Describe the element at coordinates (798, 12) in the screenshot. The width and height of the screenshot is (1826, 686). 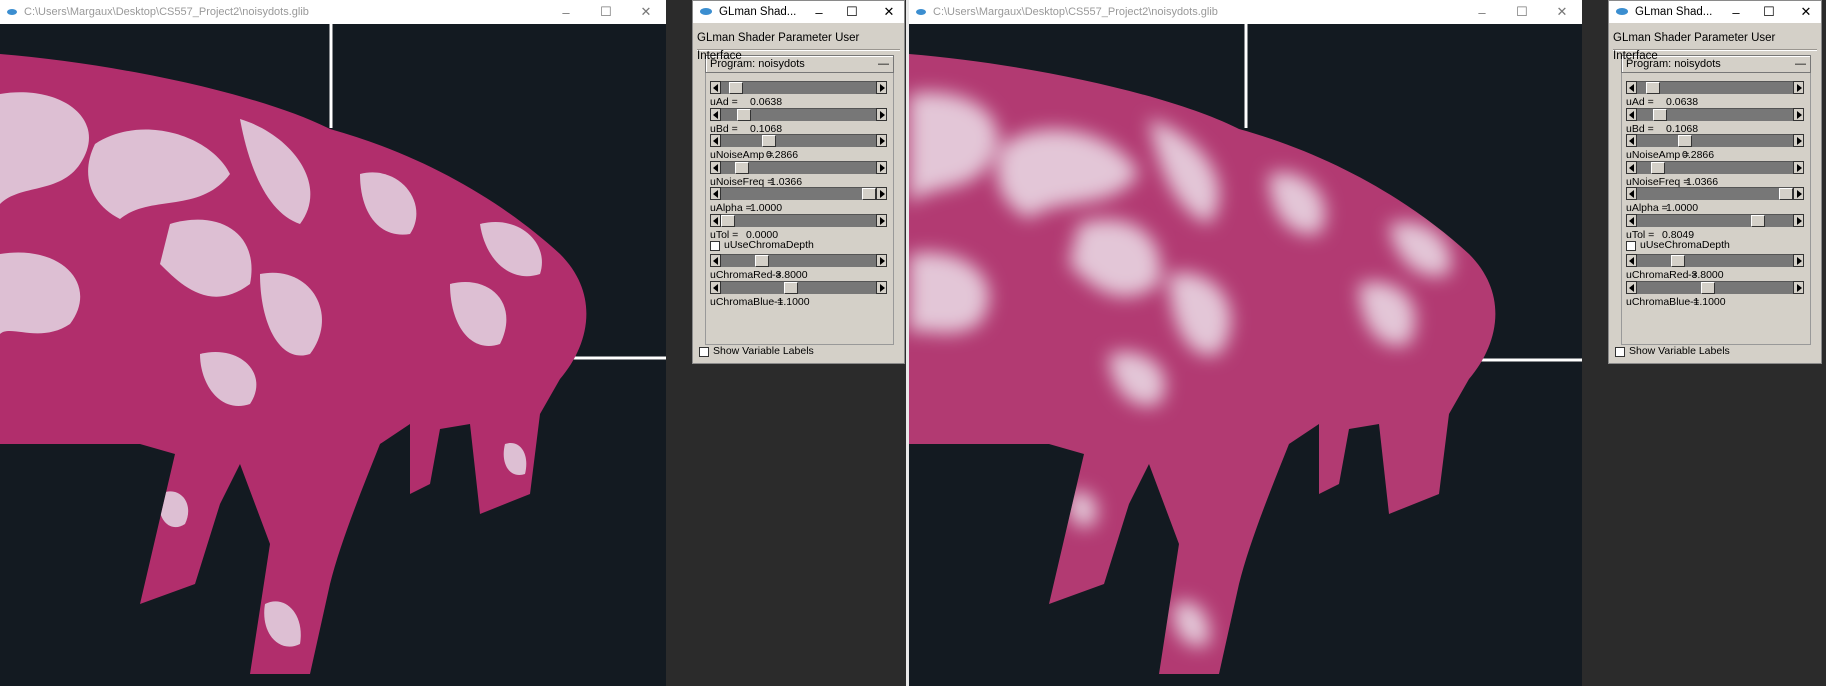
I see `panel-titlebar: GLman Shad... – ☐ ✕` at that location.